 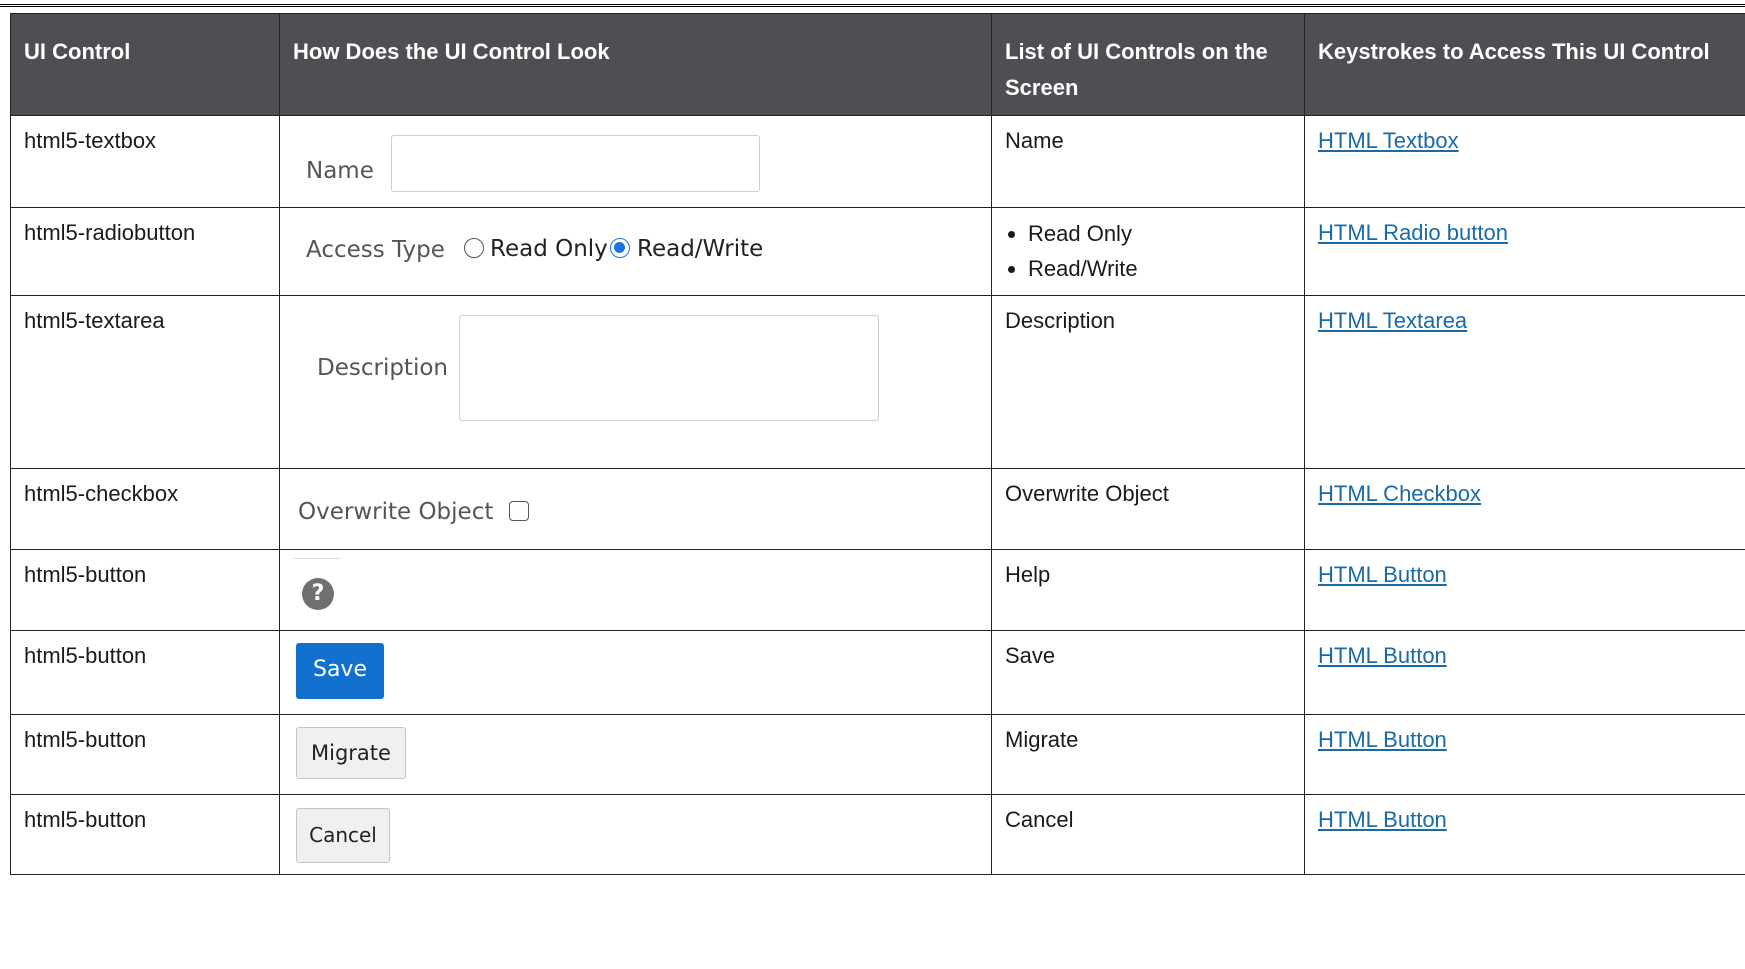 I want to click on list-item: Read Only, so click(x=1166, y=233).